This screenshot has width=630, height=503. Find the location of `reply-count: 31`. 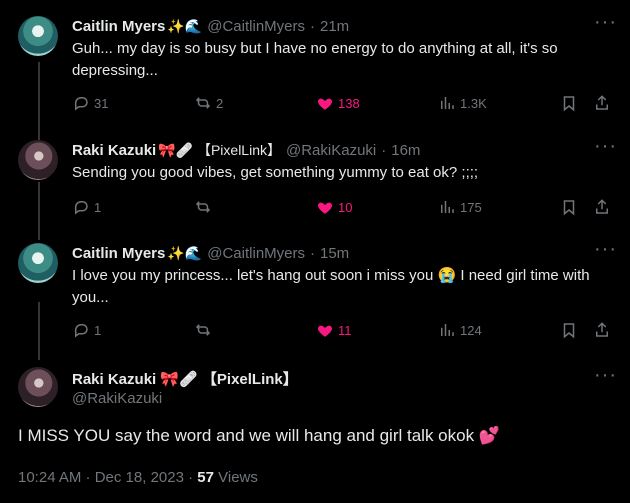

reply-count: 31 is located at coordinates (101, 103).